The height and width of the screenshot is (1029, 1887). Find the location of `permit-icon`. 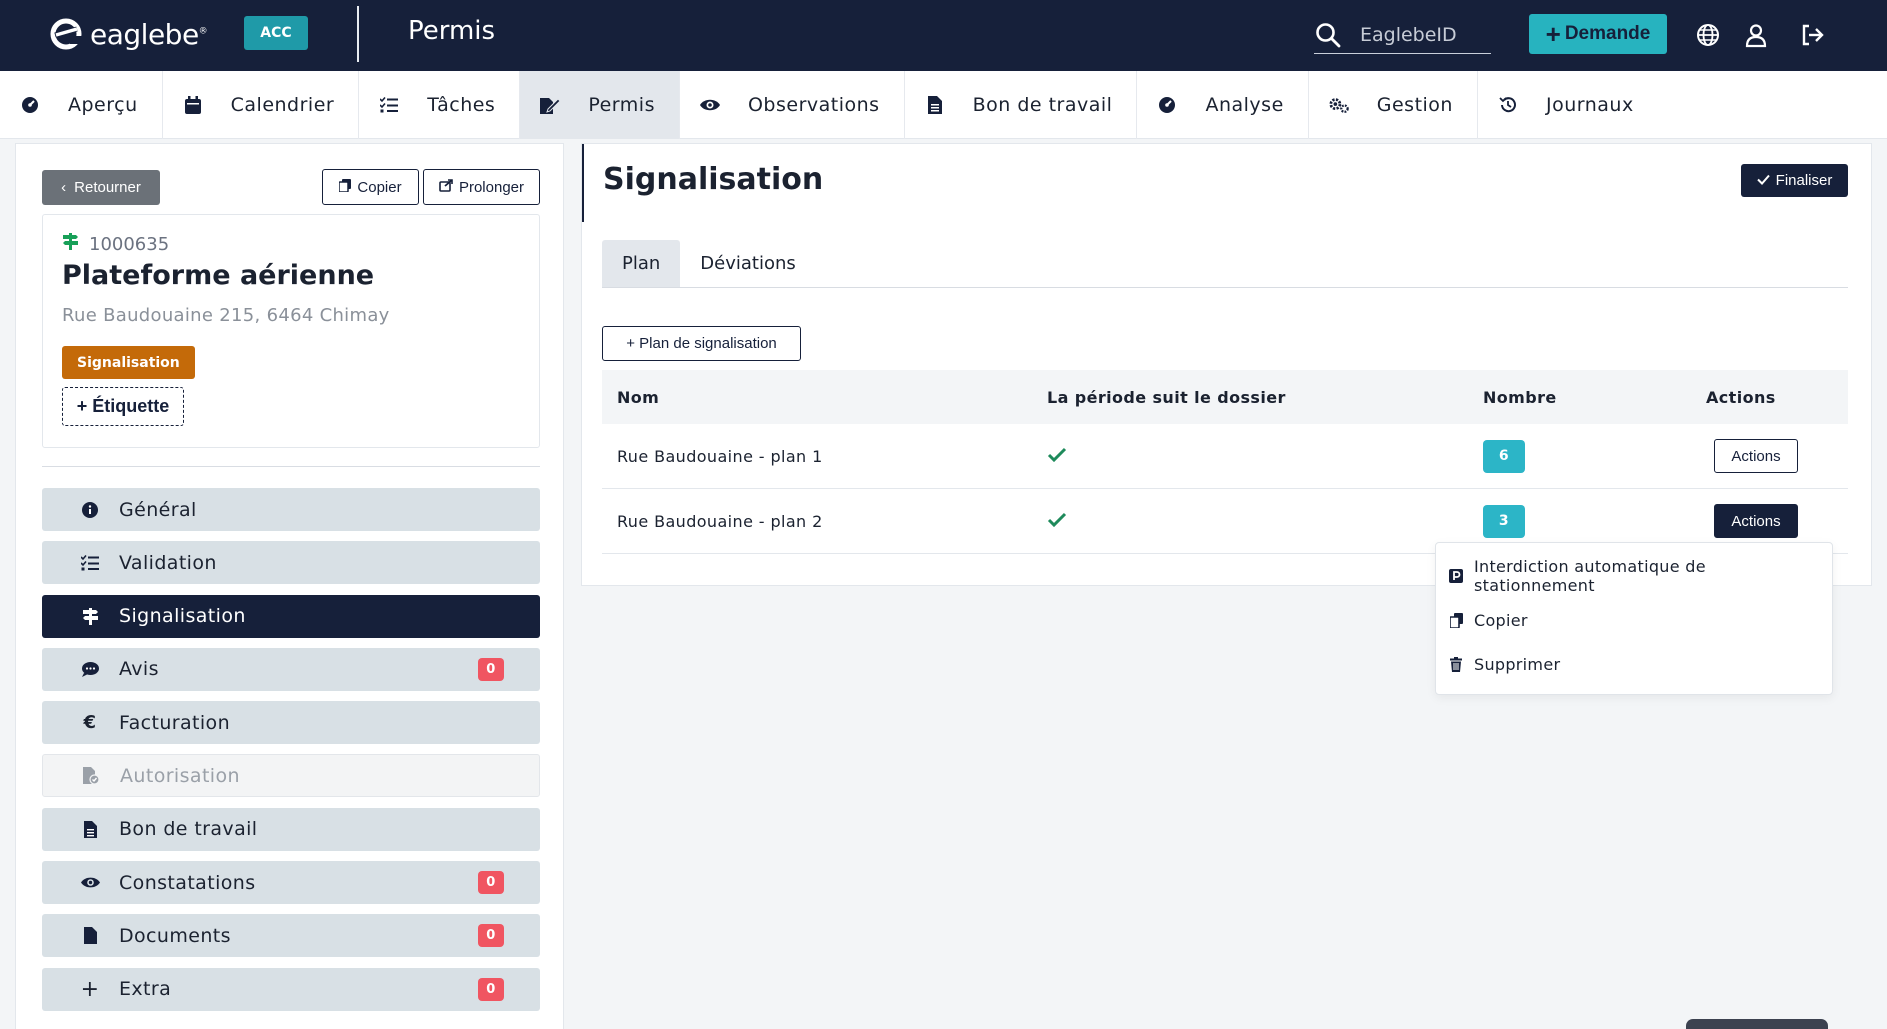

permit-icon is located at coordinates (550, 105).